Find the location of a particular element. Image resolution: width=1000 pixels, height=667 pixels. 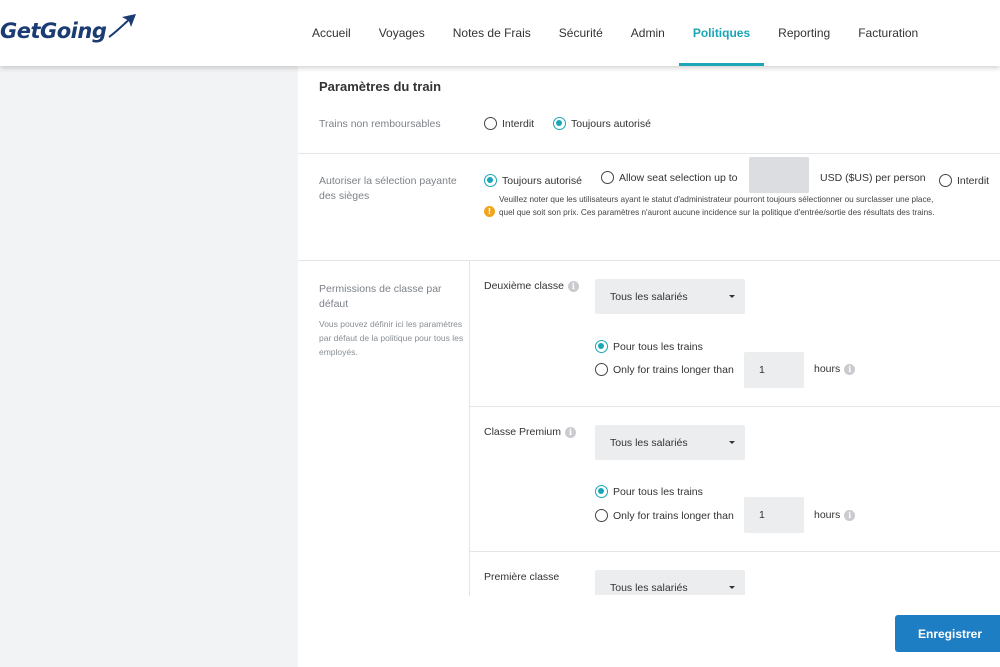

nav-item-notes-de-frais: Notes de Frais is located at coordinates (492, 33).